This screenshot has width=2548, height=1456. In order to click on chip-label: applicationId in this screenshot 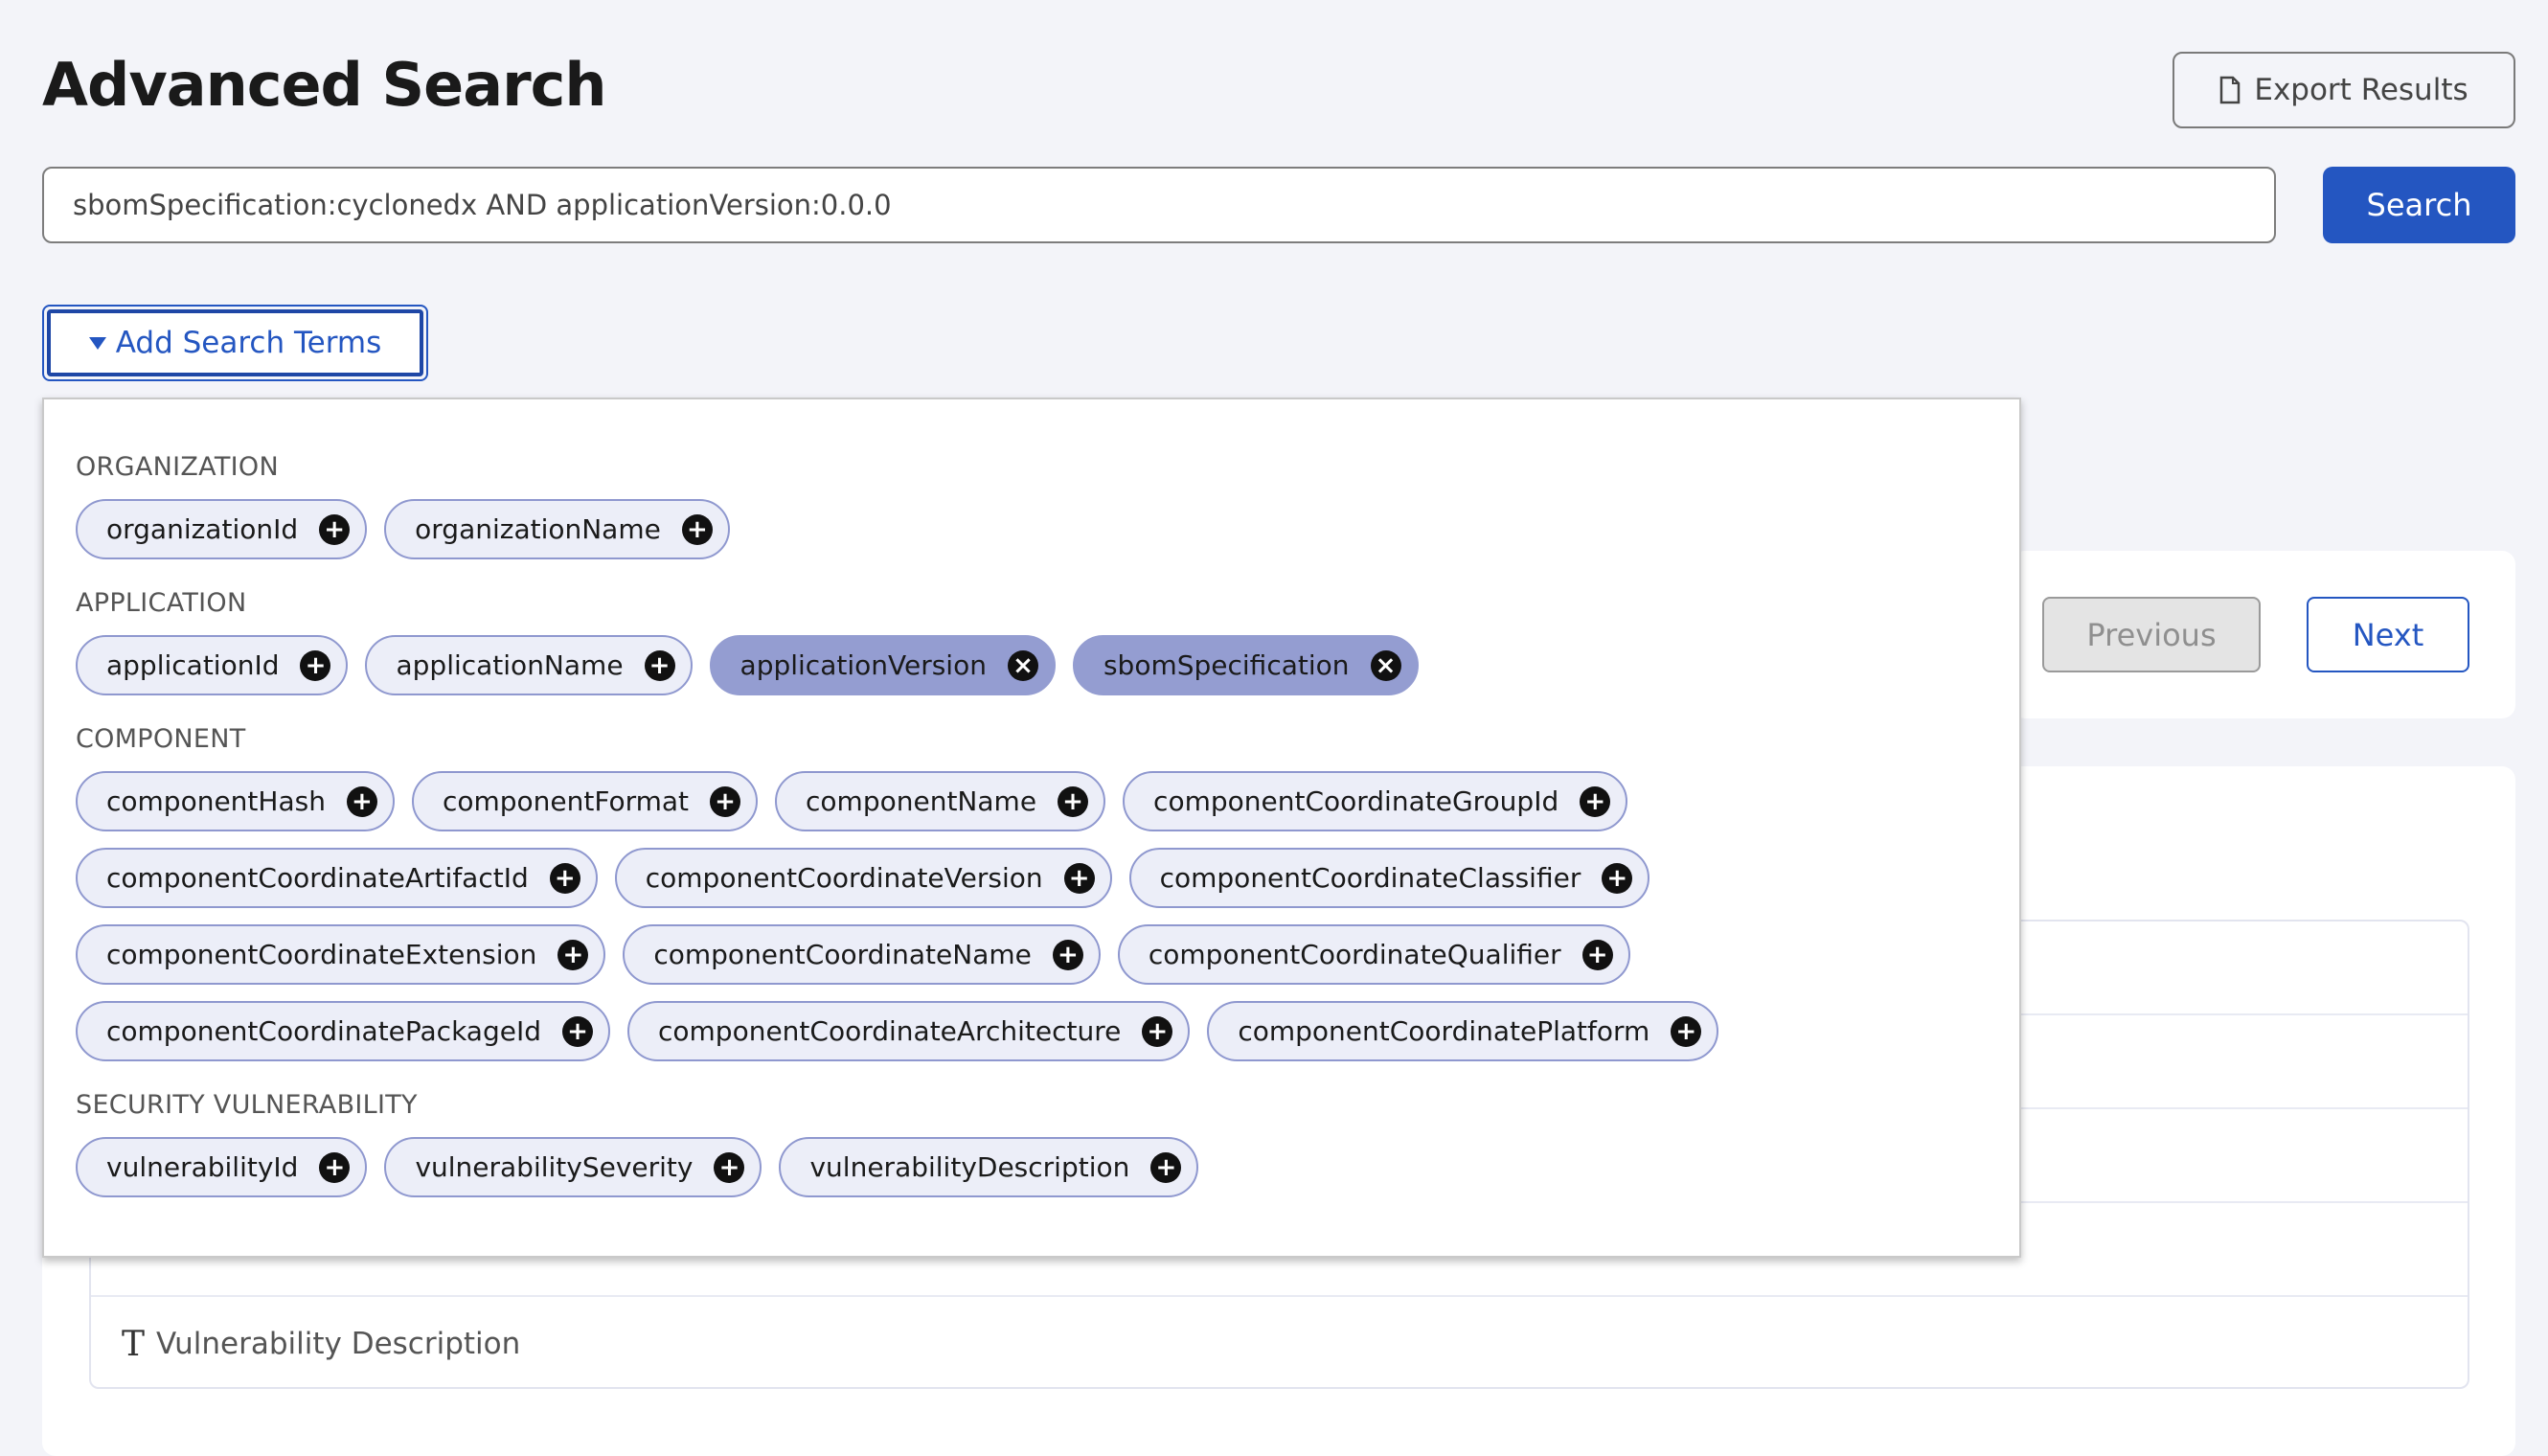, I will do `click(193, 665)`.